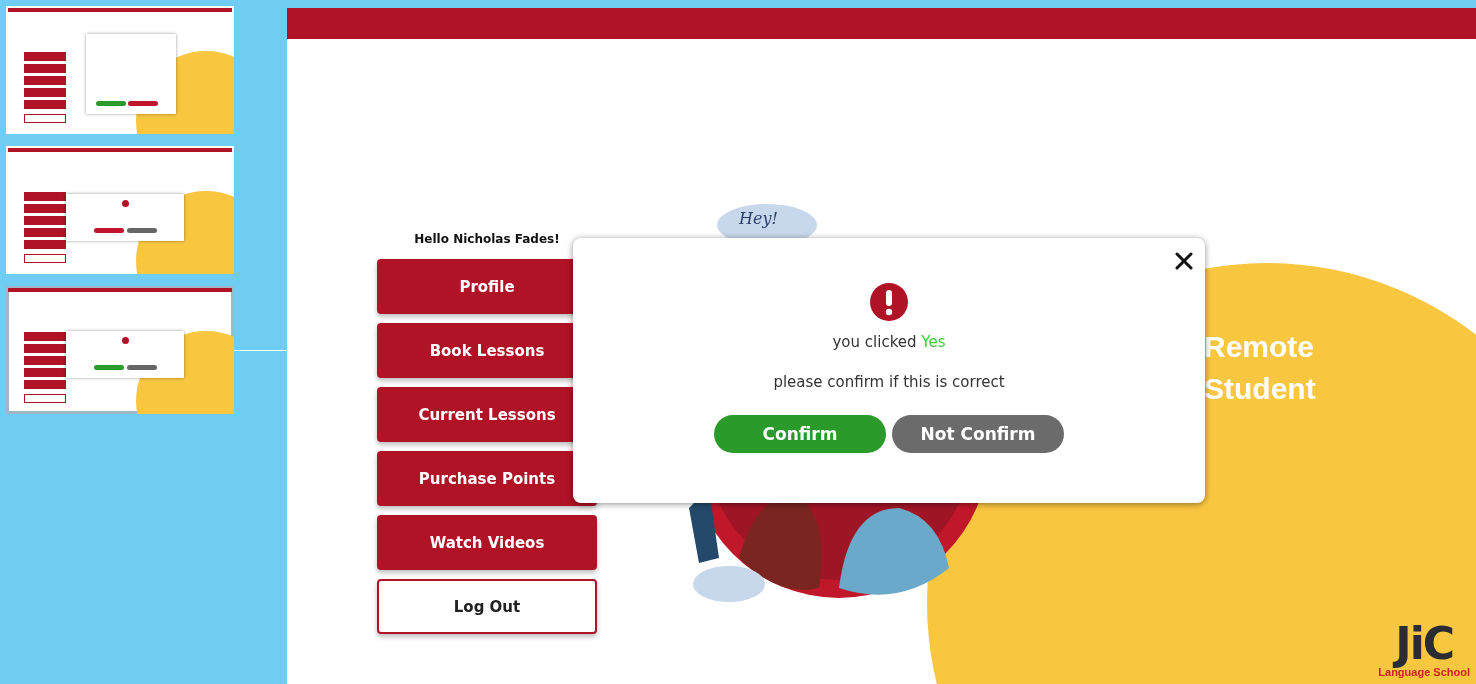 The height and width of the screenshot is (684, 1476). What do you see at coordinates (487, 478) in the screenshot?
I see `menu-button: Purchase Points` at bounding box center [487, 478].